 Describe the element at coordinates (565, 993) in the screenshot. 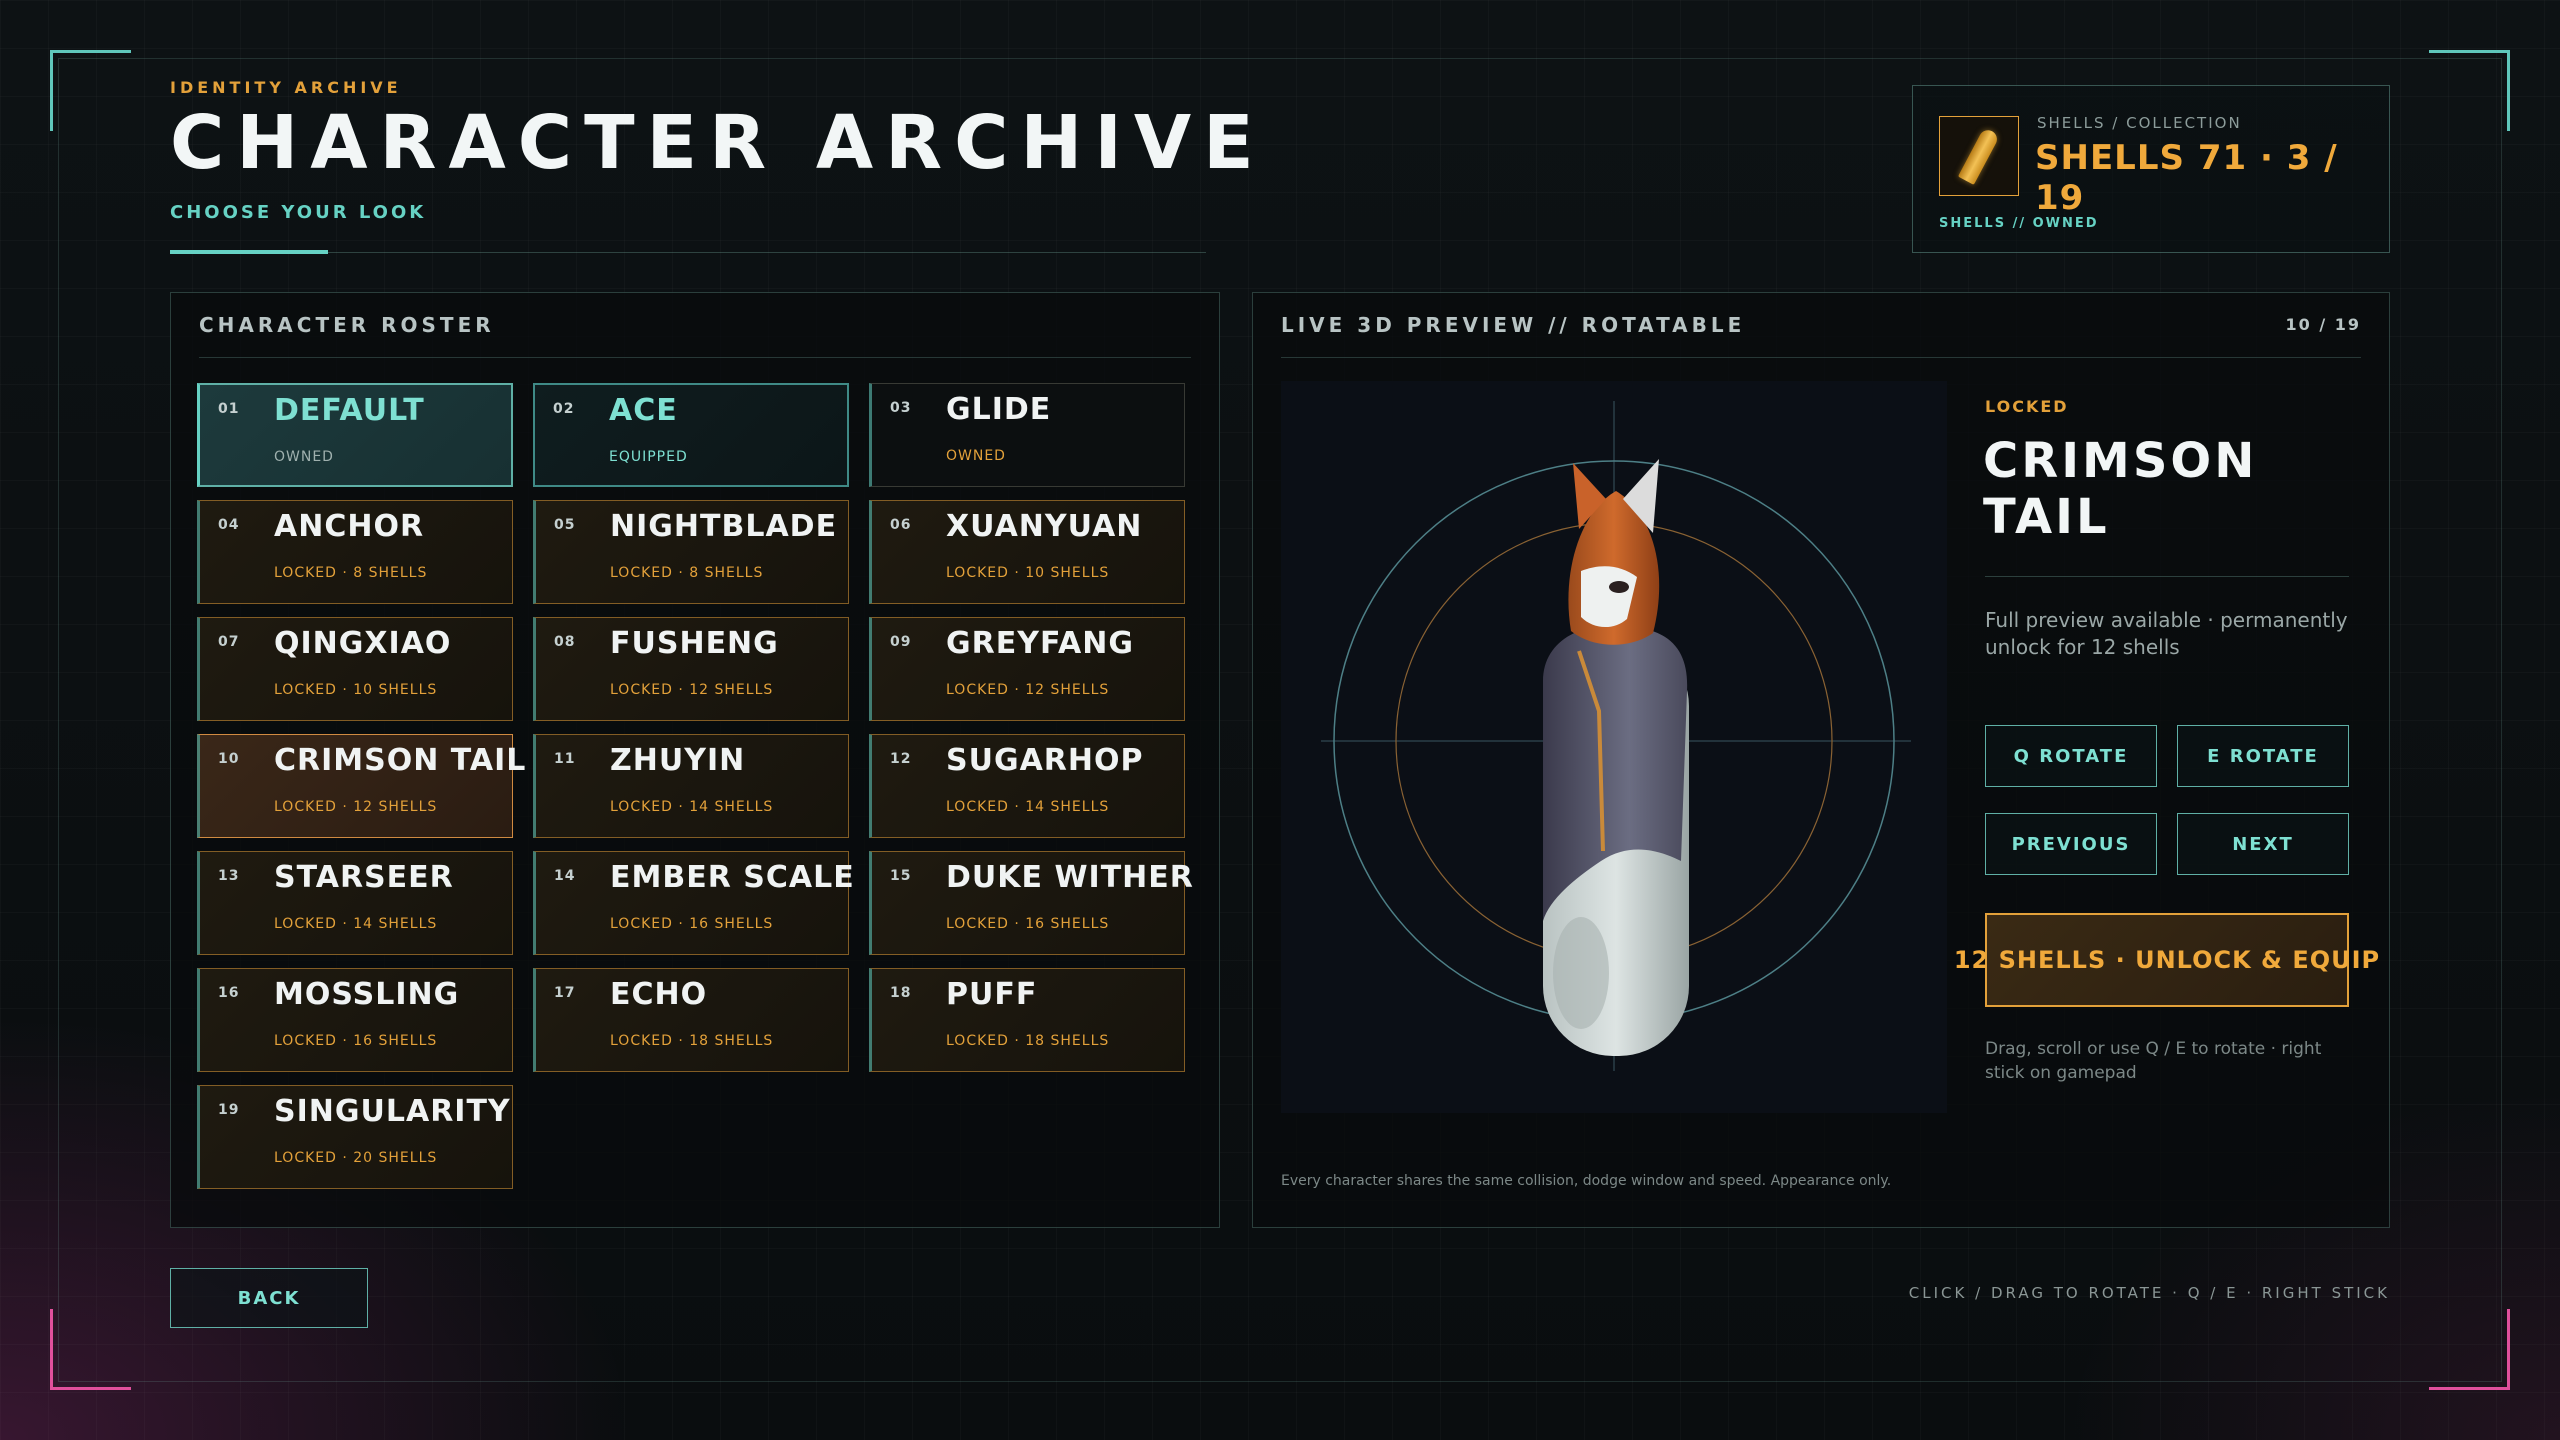

I see `character-number: 17` at that location.